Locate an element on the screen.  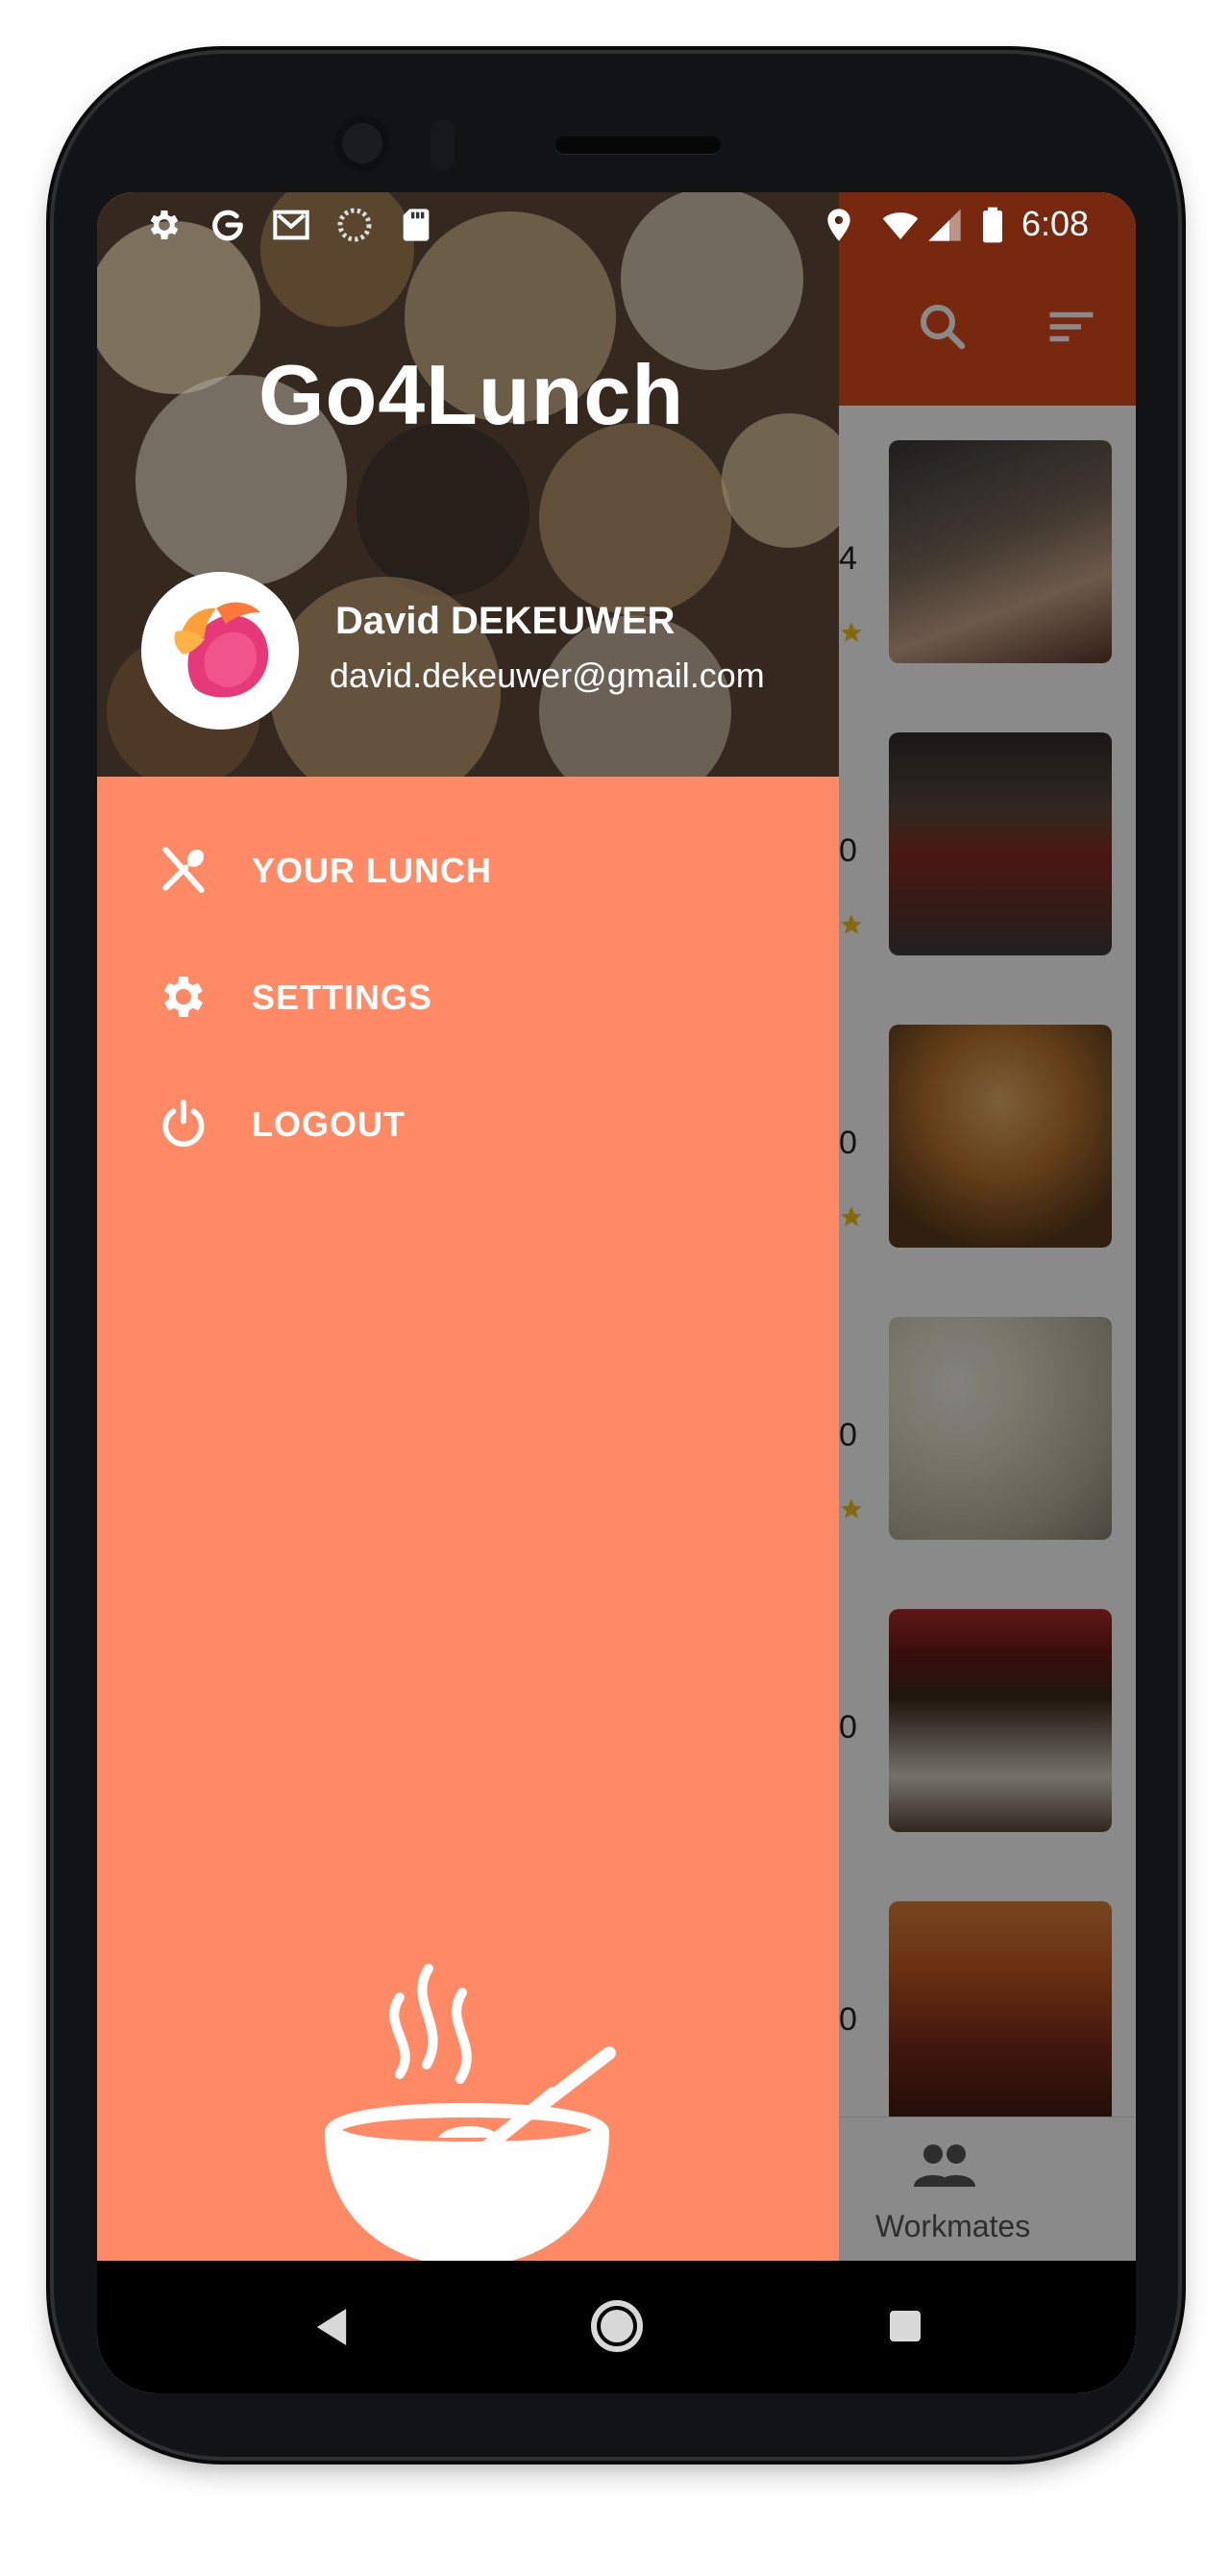
menu-label: YOUR LUNCH is located at coordinates (372, 870).